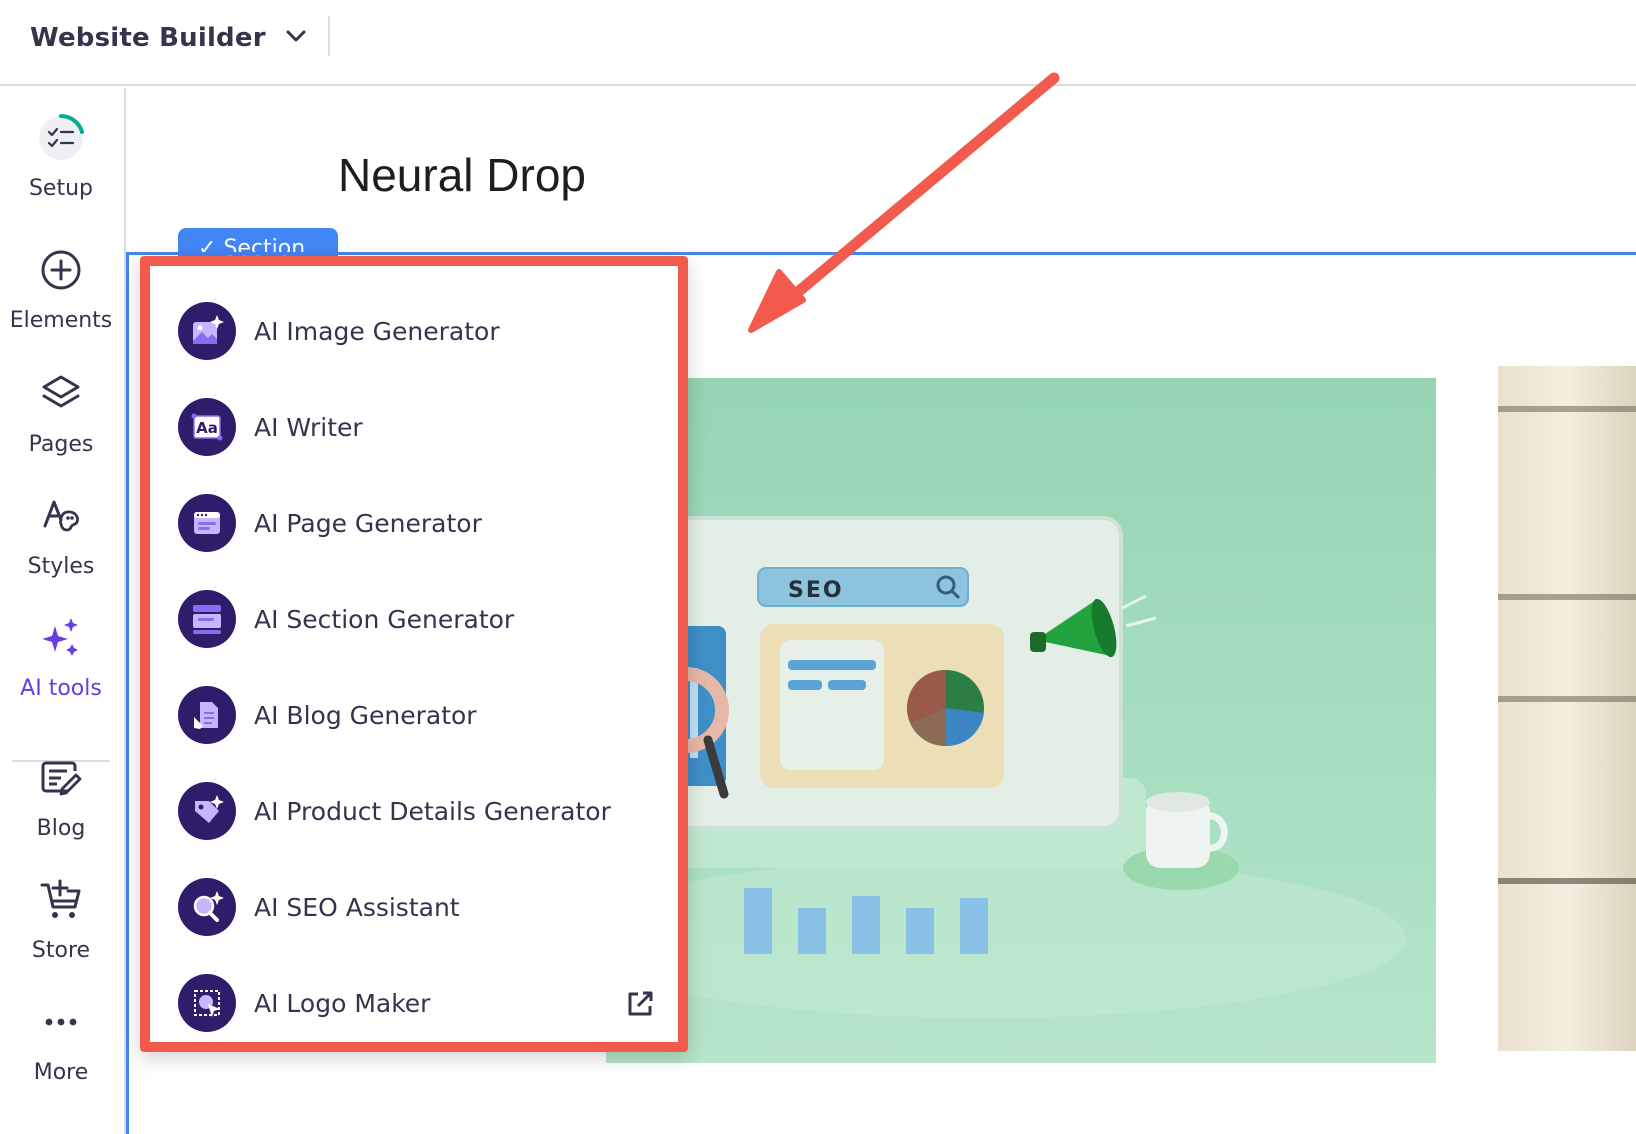  I want to click on menu-item-ai-logo-maker: AI Logo Maker, so click(417, 1003).